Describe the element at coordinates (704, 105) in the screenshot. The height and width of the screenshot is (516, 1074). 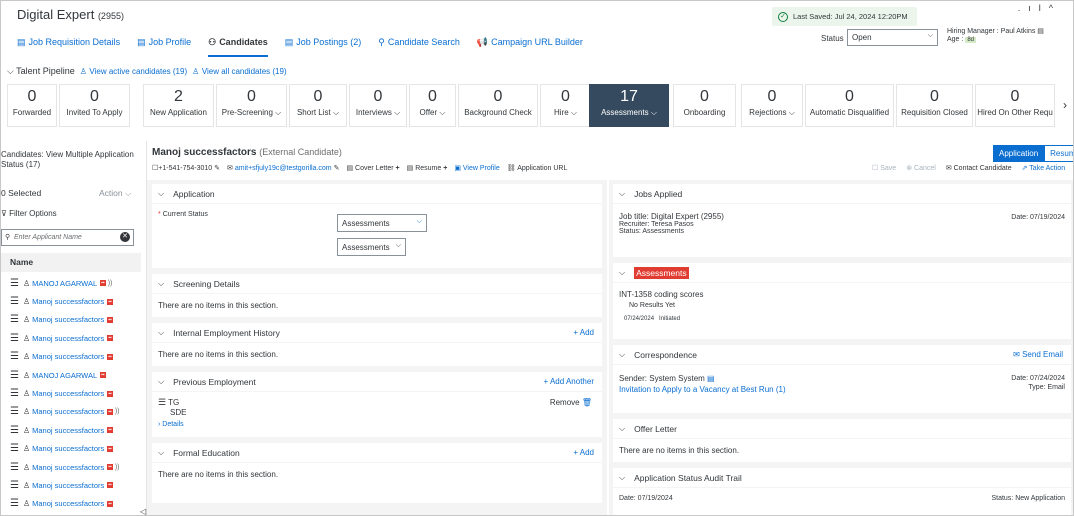
I see `pipeline-tile: 0 Onboarding` at that location.